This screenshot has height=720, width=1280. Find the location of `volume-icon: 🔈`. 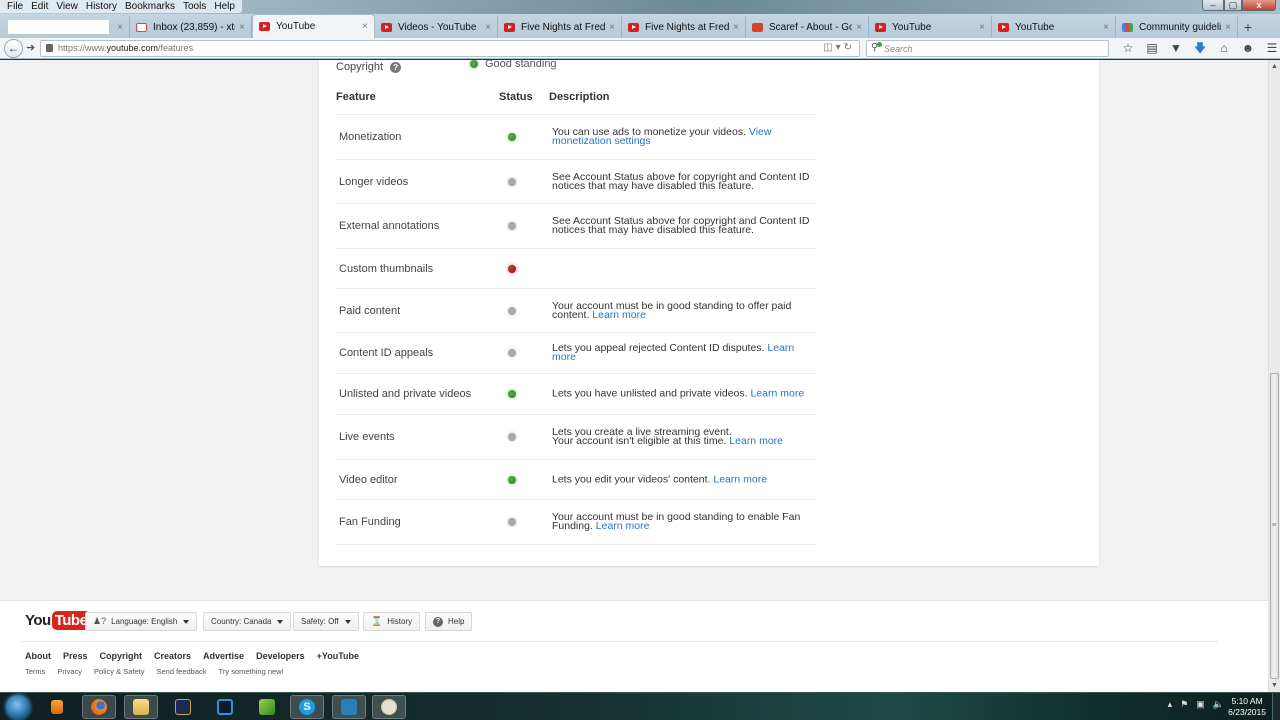

volume-icon: 🔈 is located at coordinates (1218, 704).